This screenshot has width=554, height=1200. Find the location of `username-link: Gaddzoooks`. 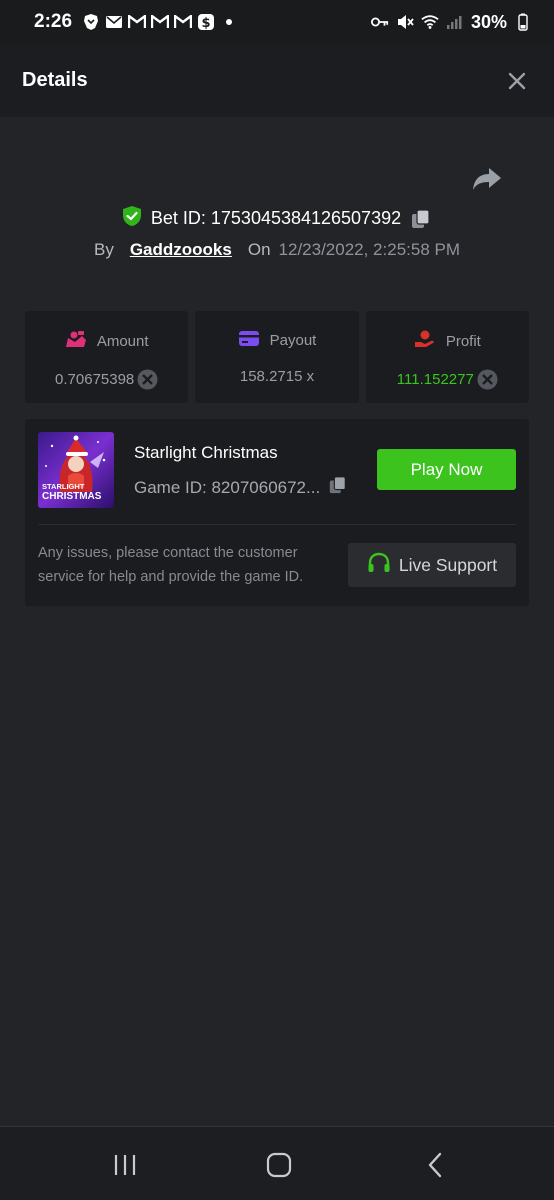

username-link: Gaddzoooks is located at coordinates (181, 250).